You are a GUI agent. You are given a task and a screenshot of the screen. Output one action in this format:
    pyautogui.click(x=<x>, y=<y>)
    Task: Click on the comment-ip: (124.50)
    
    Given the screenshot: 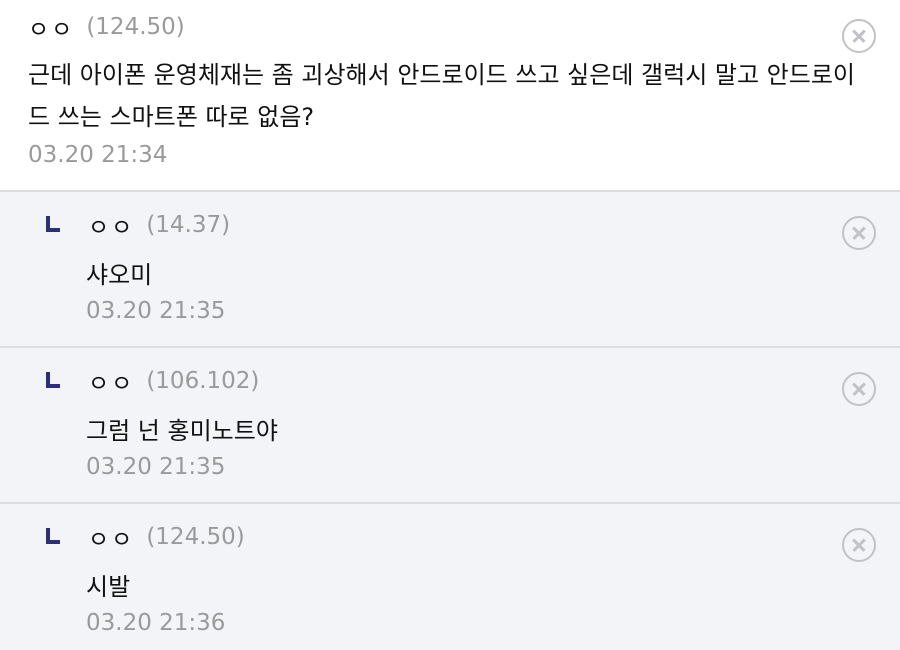 What is the action you would take?
    pyautogui.click(x=135, y=27)
    